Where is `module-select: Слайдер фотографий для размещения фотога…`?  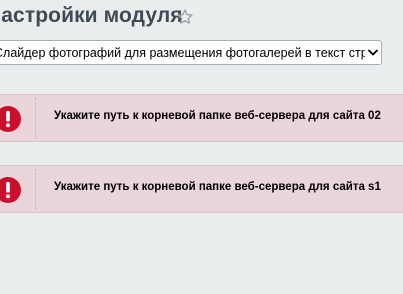 module-select: Слайдер фотографий для размещения фотога… is located at coordinates (191, 52).